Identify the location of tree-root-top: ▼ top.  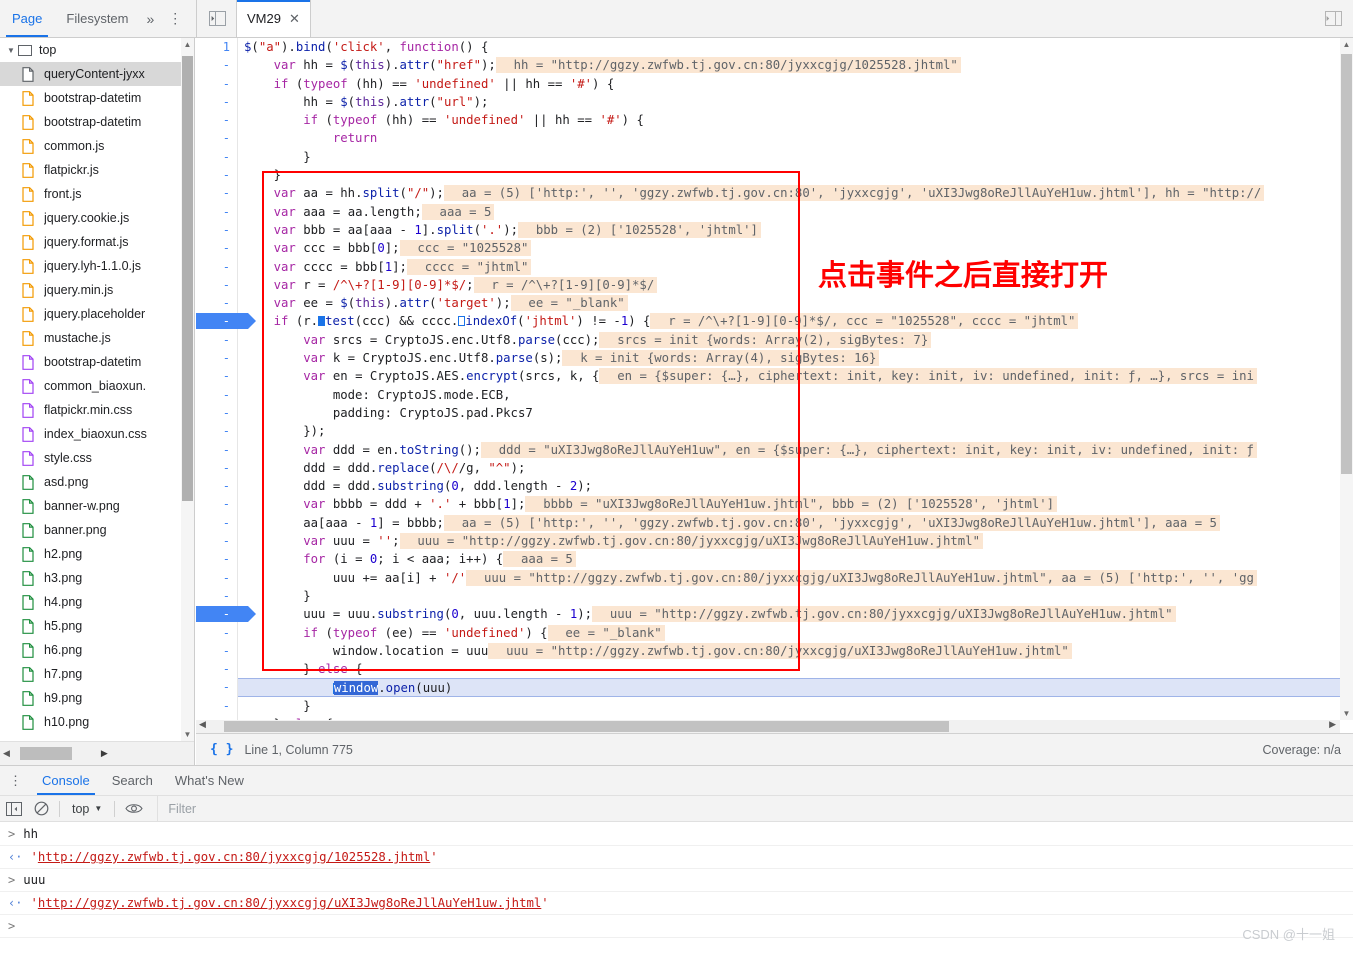
(97, 50).